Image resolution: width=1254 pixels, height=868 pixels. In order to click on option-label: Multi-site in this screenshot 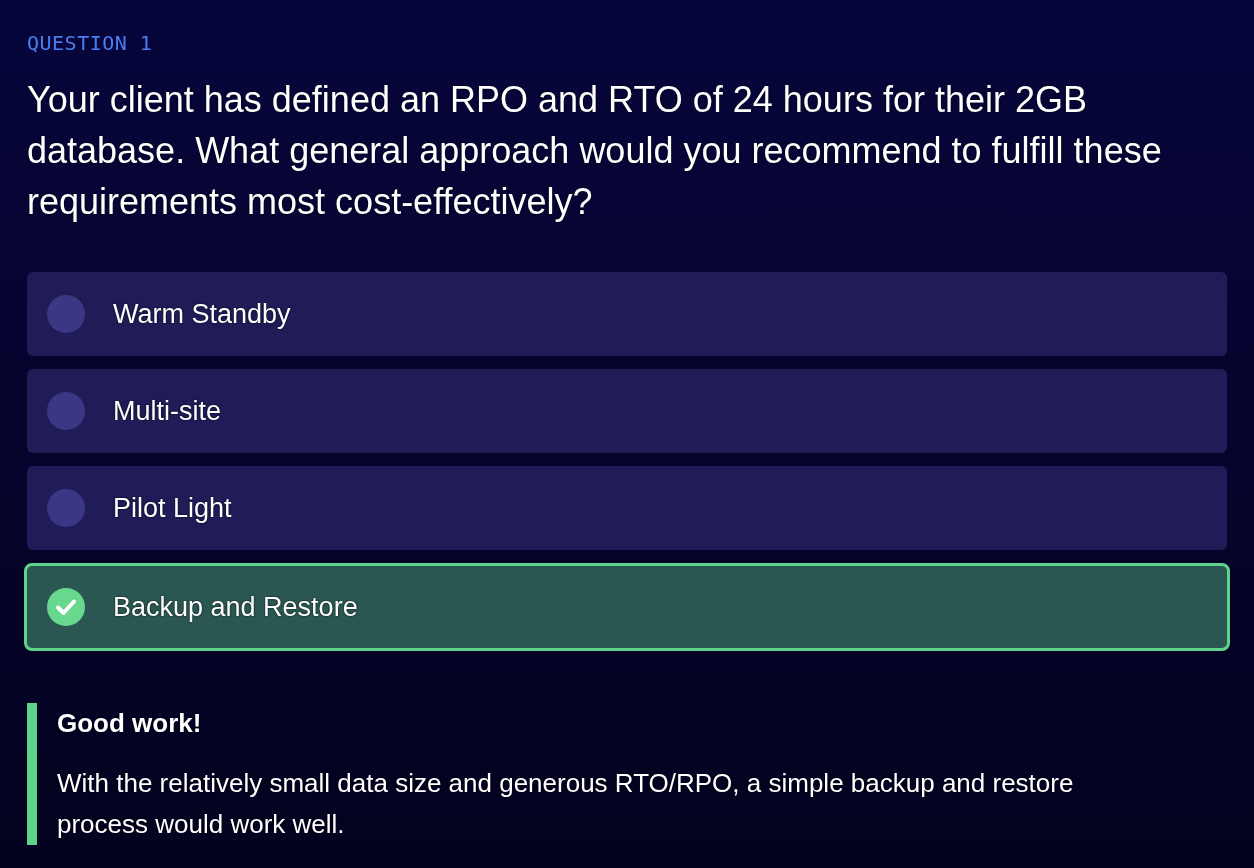, I will do `click(167, 411)`.